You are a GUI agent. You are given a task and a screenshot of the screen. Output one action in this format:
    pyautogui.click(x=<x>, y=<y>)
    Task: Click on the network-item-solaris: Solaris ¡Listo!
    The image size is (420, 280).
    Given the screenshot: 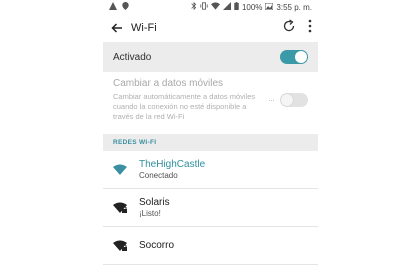 What is the action you would take?
    pyautogui.click(x=210, y=208)
    